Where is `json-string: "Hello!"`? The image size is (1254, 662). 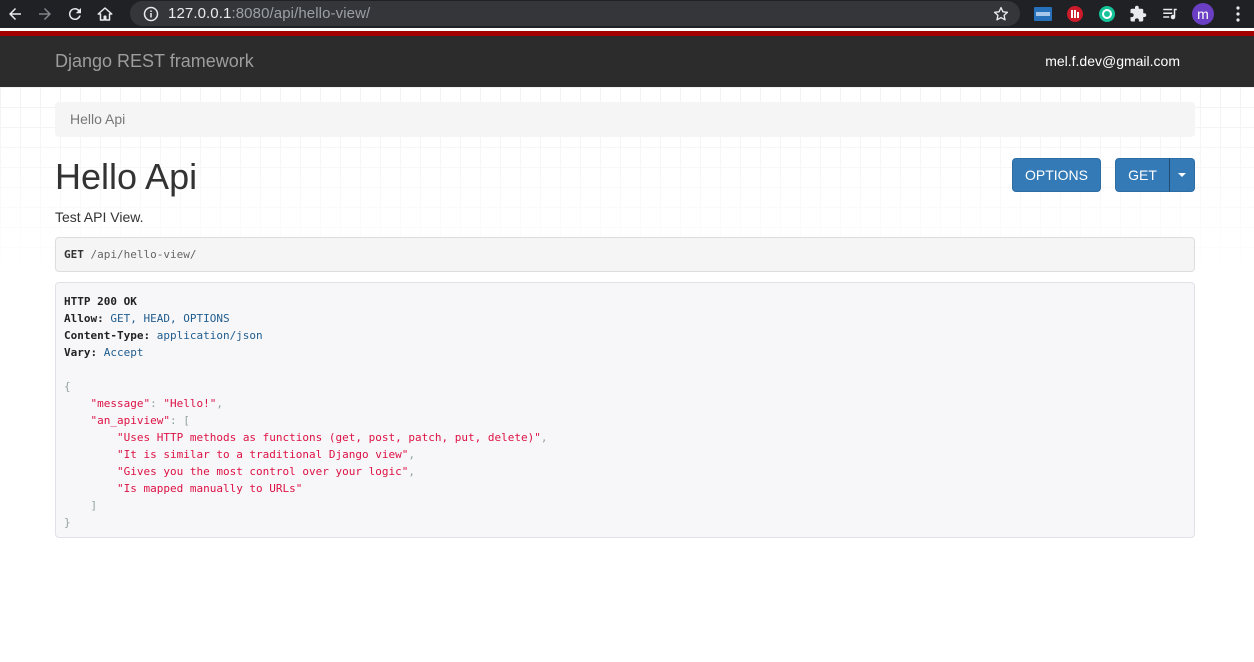 json-string: "Hello!" is located at coordinates (190, 403).